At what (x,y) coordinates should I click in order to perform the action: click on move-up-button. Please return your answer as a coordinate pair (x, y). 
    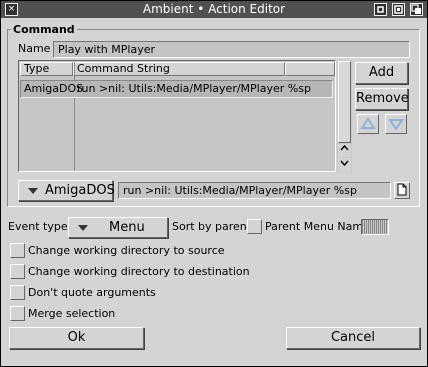
    Looking at the image, I should click on (368, 124).